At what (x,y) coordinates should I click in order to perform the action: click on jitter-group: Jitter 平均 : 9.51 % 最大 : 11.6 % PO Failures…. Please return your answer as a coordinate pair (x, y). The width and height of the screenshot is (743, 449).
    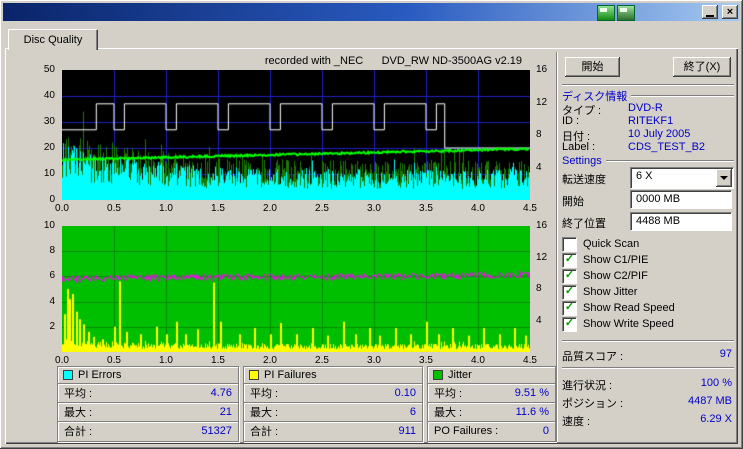
    Looking at the image, I should click on (491, 404).